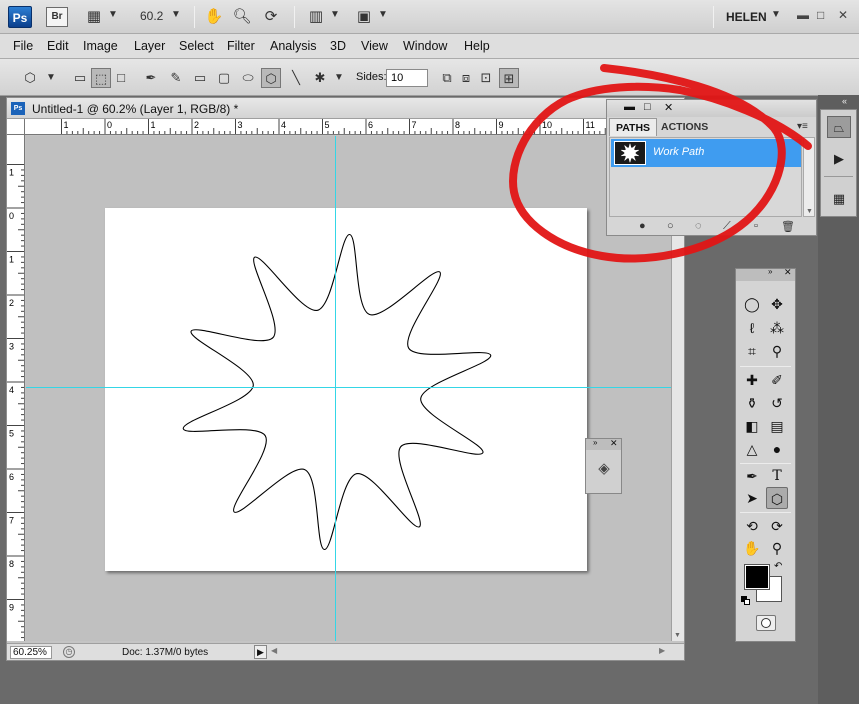 The height and width of the screenshot is (704, 859). I want to click on make-work-path-icon: ⟋, so click(727, 226).